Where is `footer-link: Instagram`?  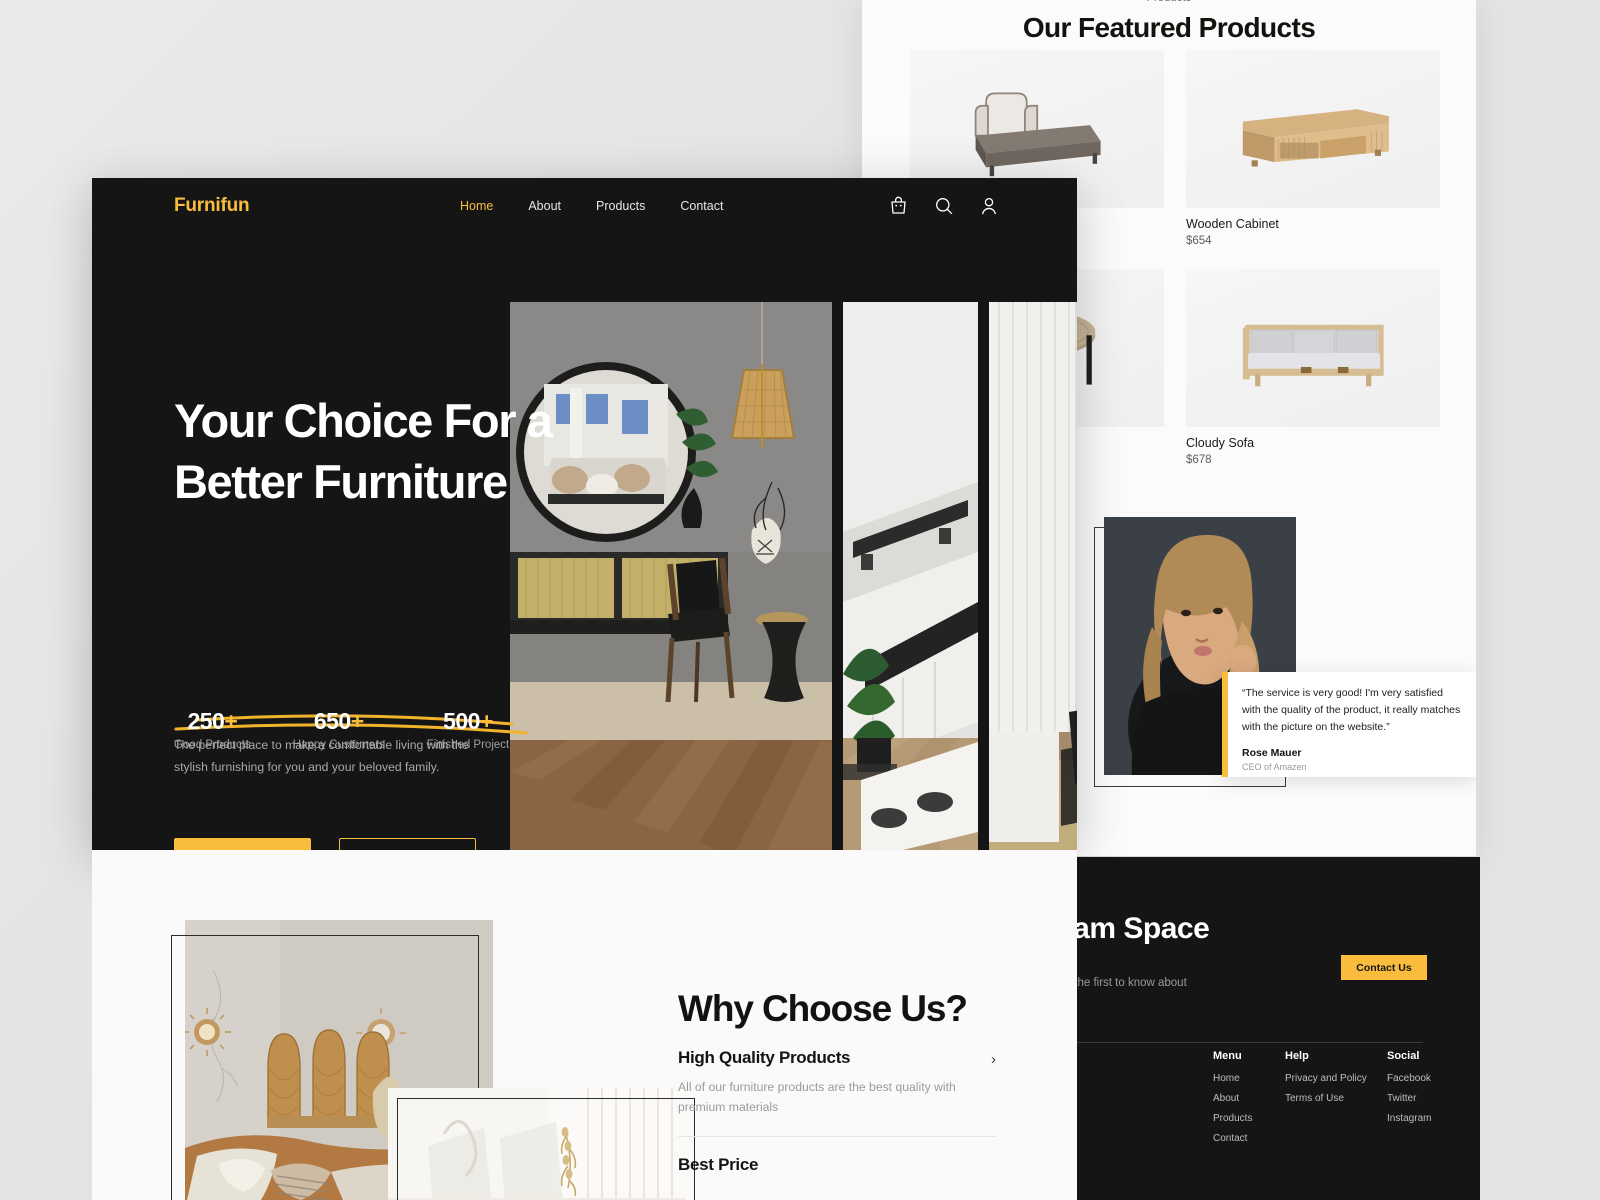
footer-link: Instagram is located at coordinates (1433, 1118).